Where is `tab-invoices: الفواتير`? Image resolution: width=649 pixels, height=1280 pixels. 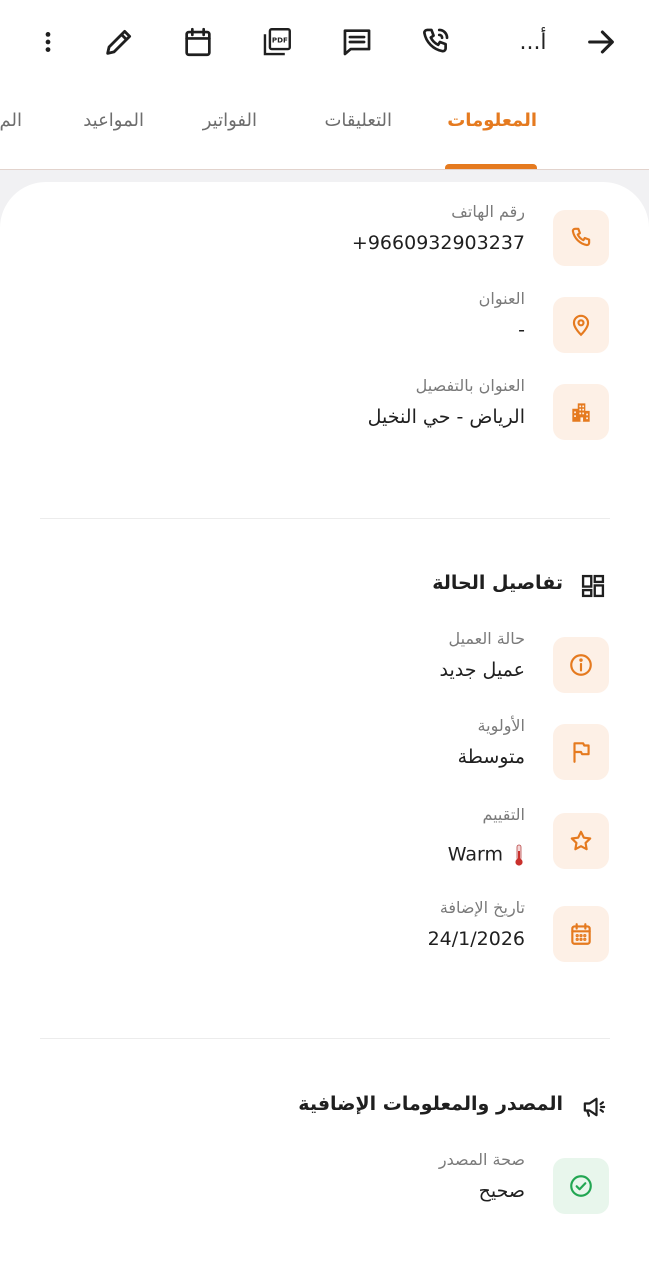 tab-invoices: الفواتير is located at coordinates (230, 130).